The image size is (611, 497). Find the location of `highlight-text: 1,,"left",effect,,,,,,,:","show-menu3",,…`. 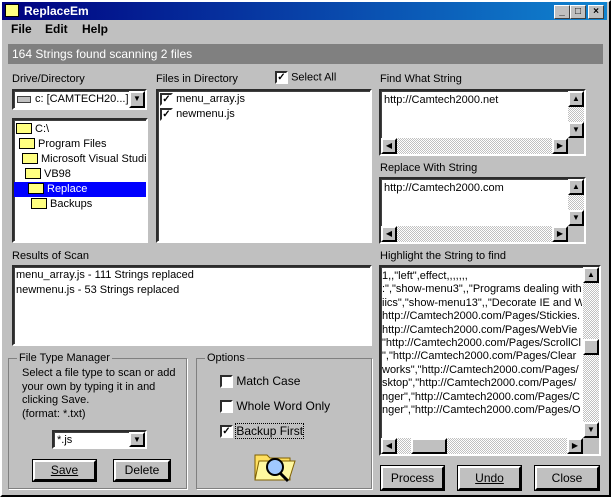

highlight-text: 1,,"left",effect,,,,,,,:","show-menu3",,… is located at coordinates (482, 343).